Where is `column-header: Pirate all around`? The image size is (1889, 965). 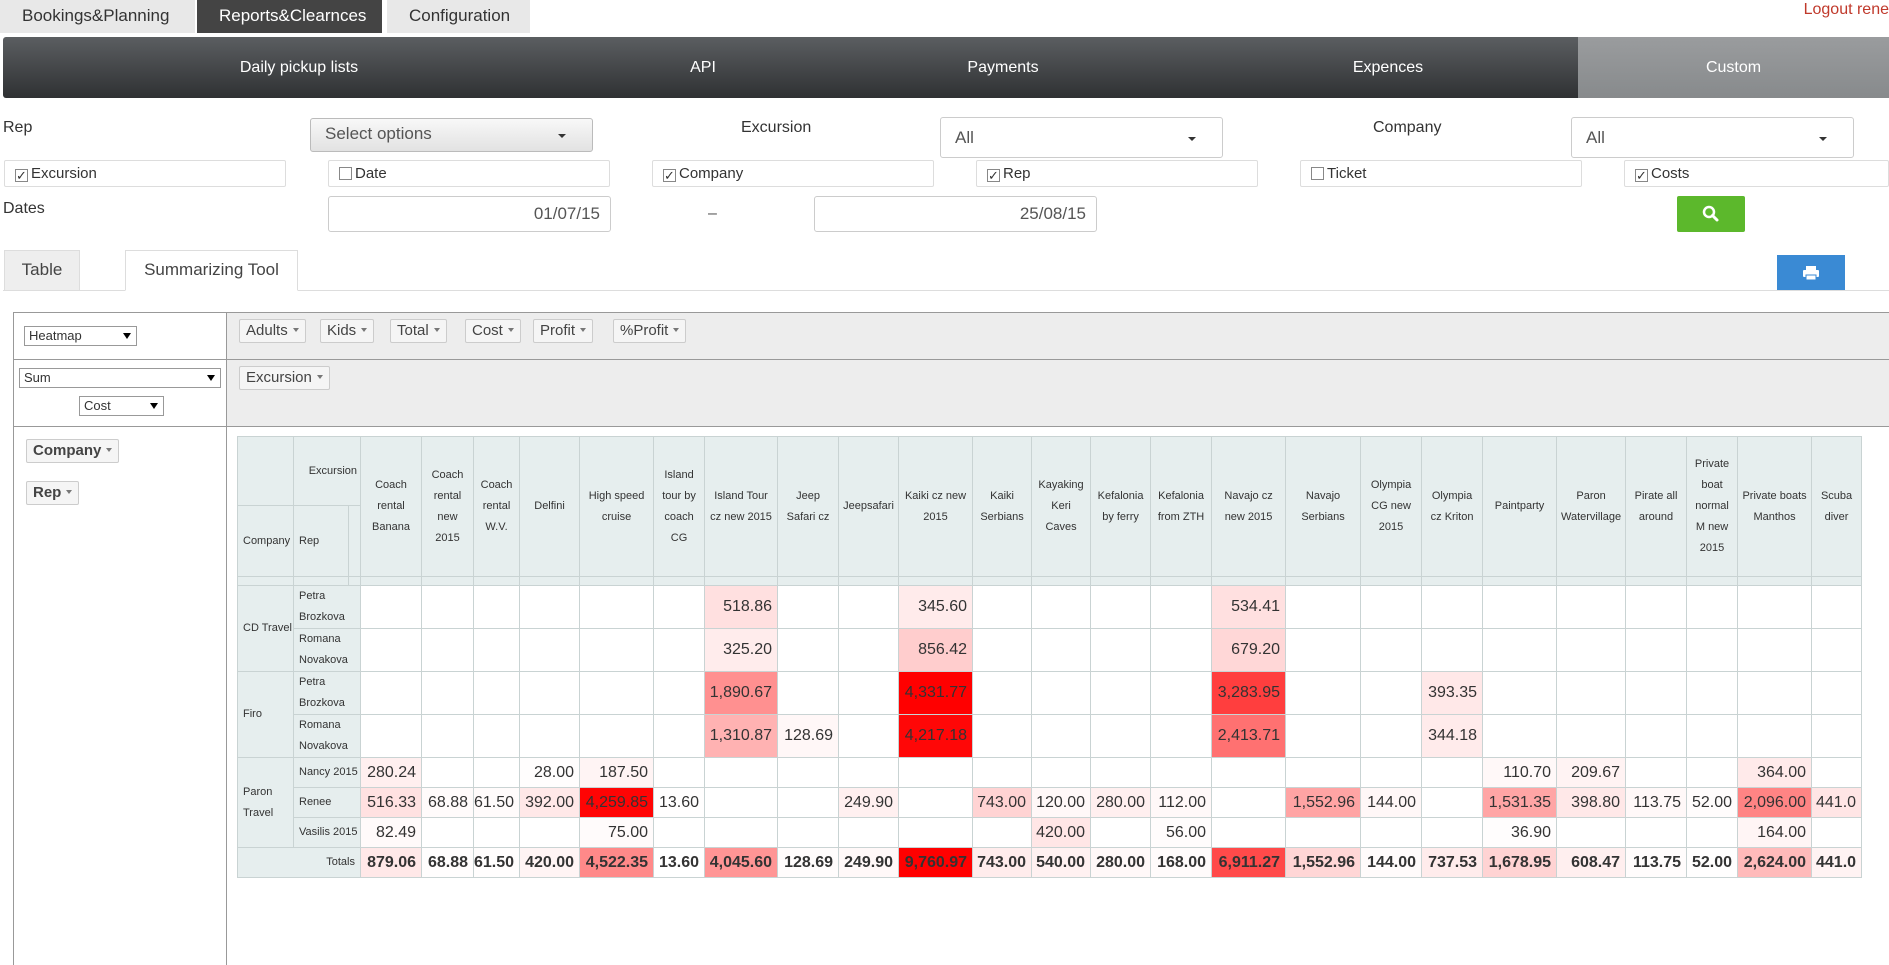 column-header: Pirate all around is located at coordinates (1656, 506).